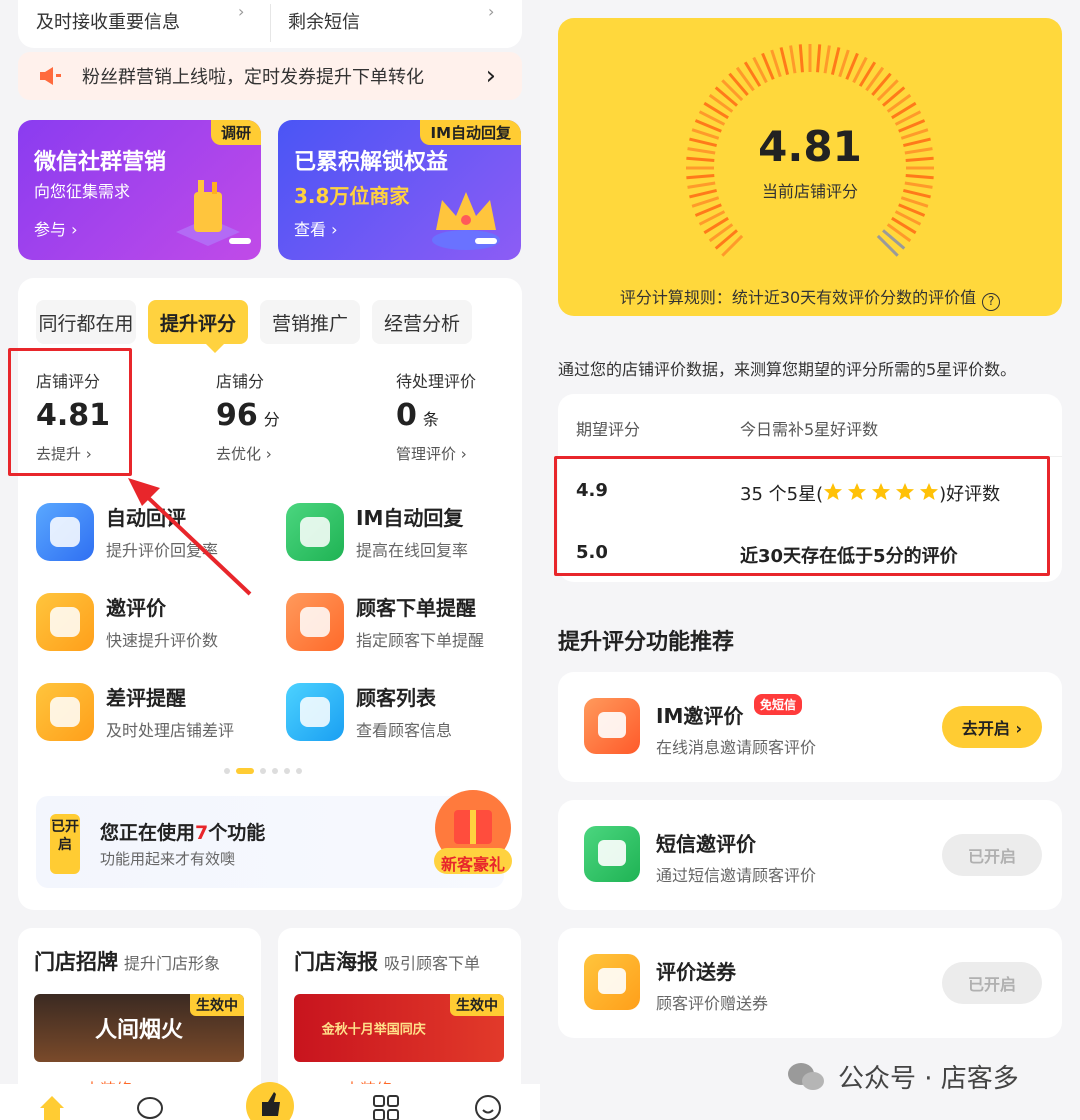 The image size is (1080, 1120). Describe the element at coordinates (150, 1107) in the screenshot. I see `store-icon` at that location.